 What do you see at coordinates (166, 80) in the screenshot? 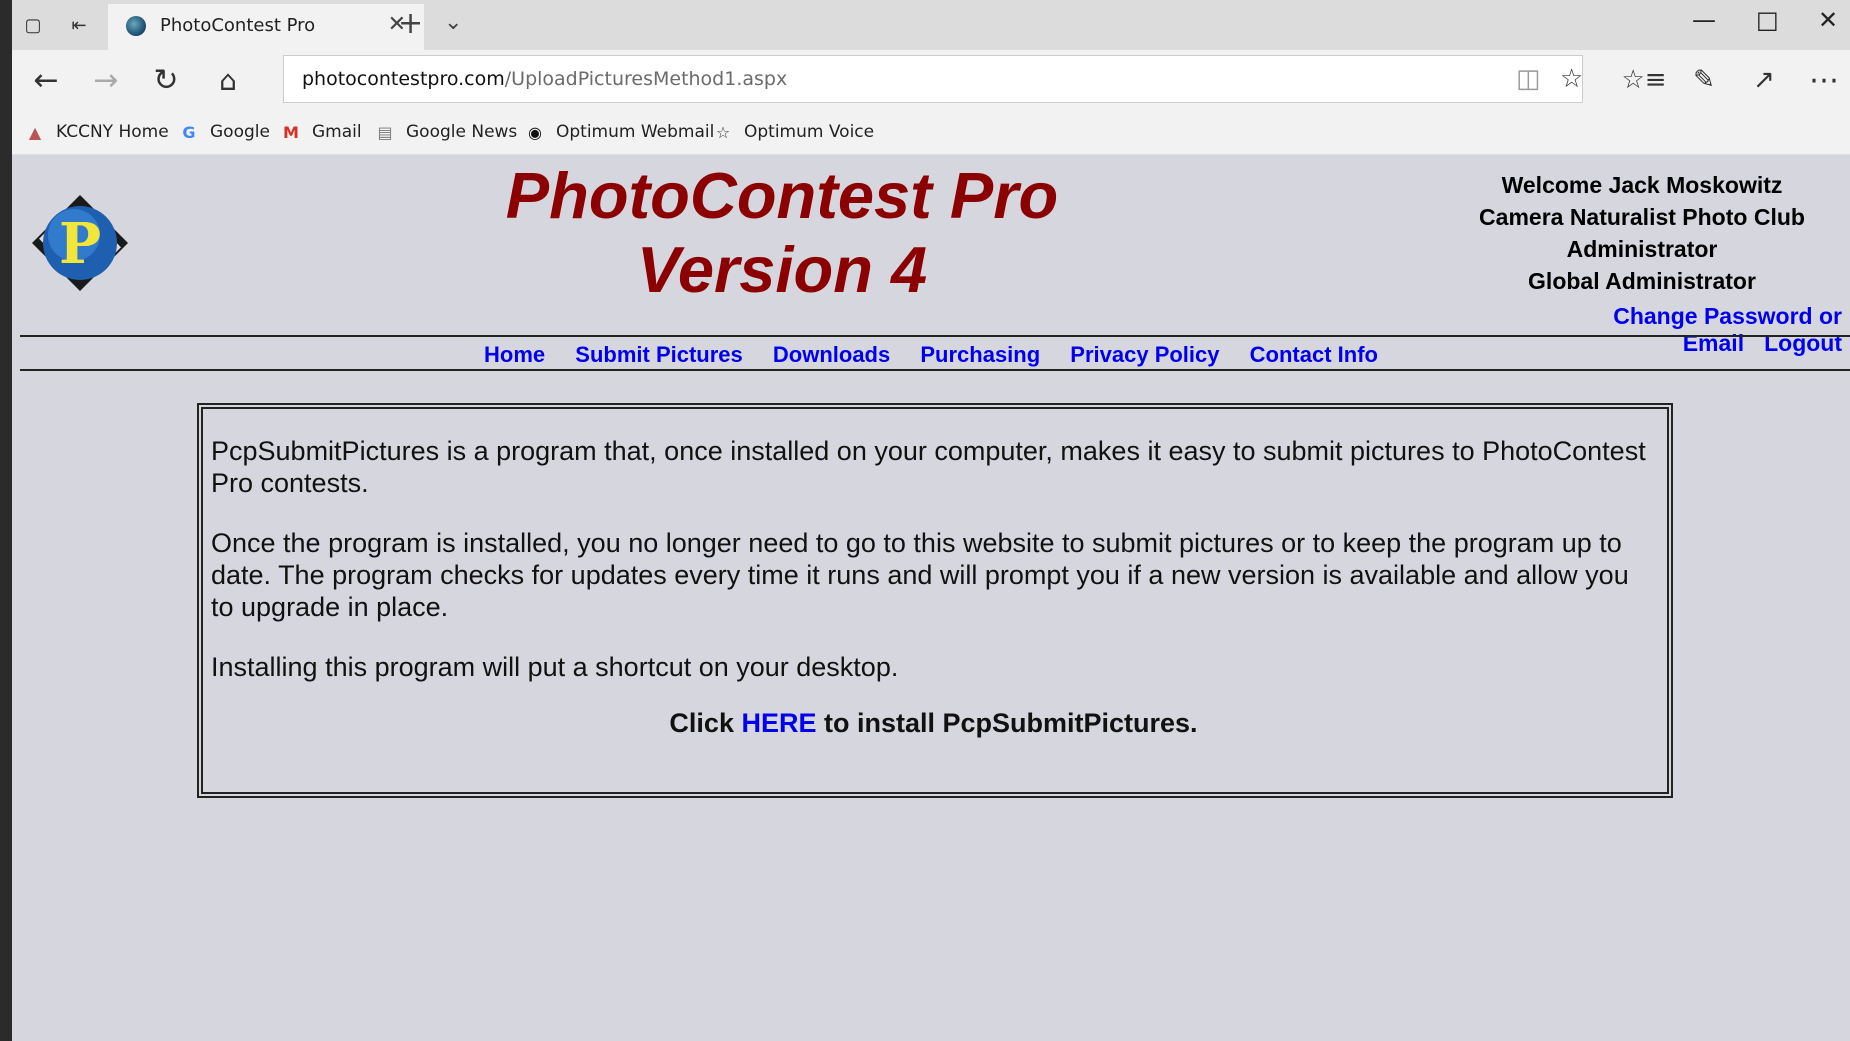
I see `refresh-icon: ↻` at bounding box center [166, 80].